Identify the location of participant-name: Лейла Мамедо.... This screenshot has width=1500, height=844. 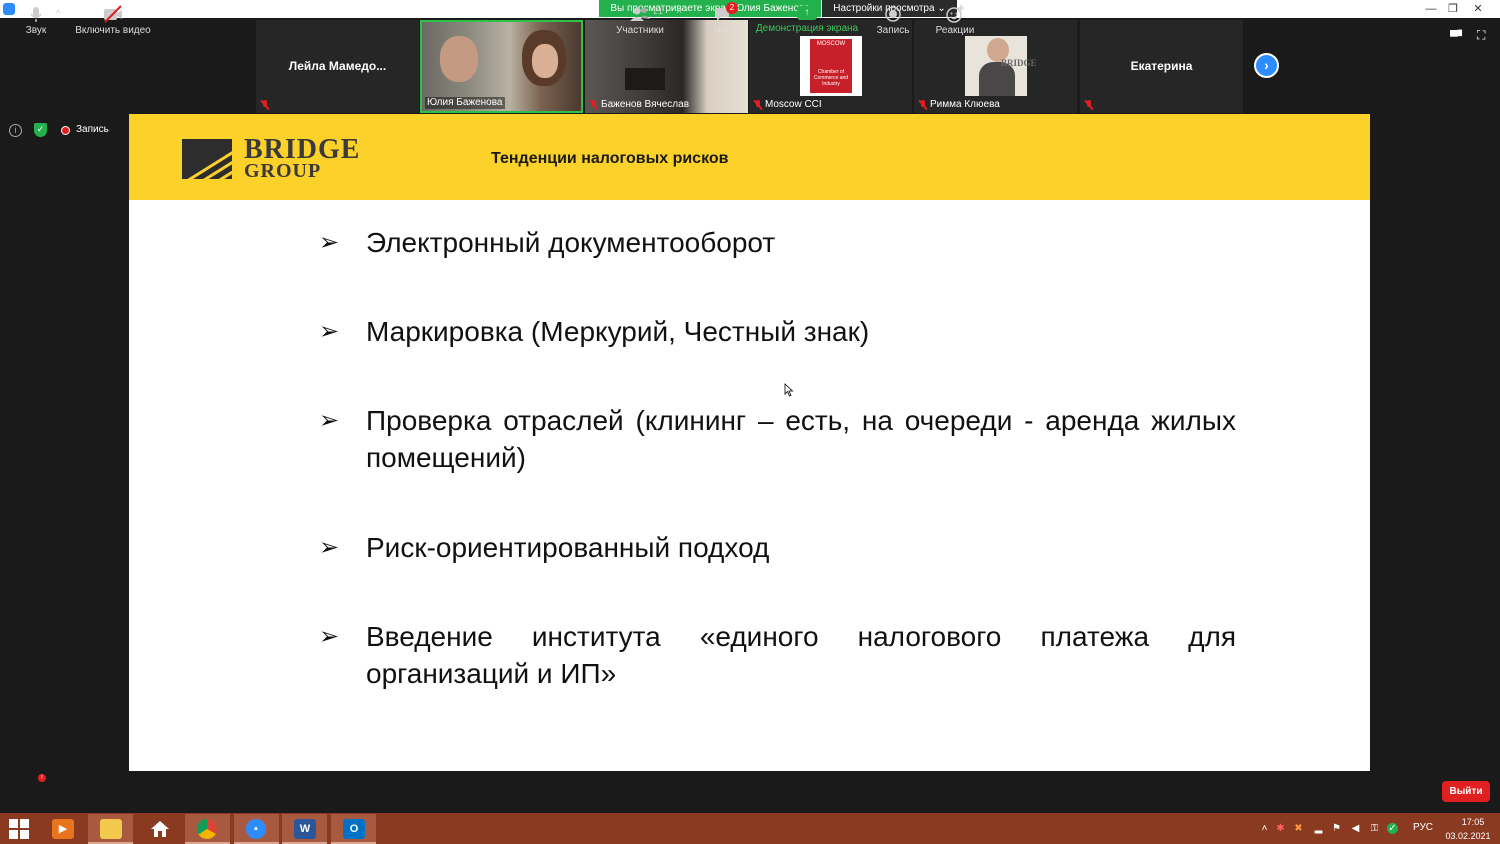
(337, 66).